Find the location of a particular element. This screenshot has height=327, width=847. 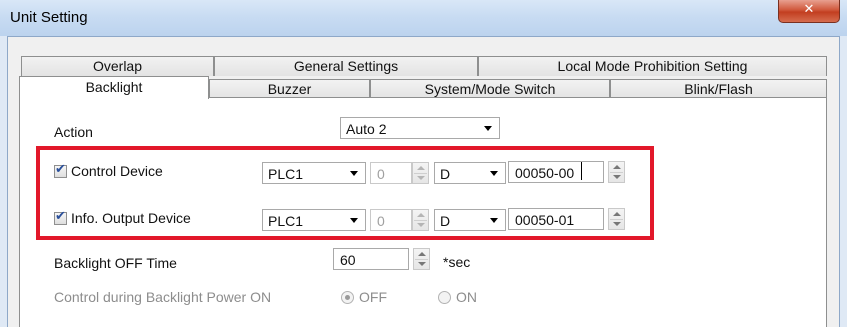

control-power-on-on-radio is located at coordinates (444, 297).